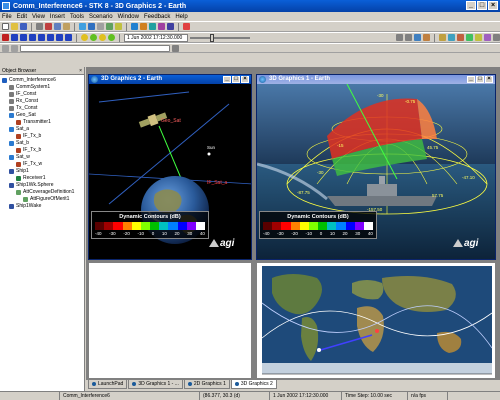 The height and width of the screenshot is (400, 500). What do you see at coordinates (108, 384) in the screenshot?
I see `tab-launchpad: LaunchPad` at bounding box center [108, 384].